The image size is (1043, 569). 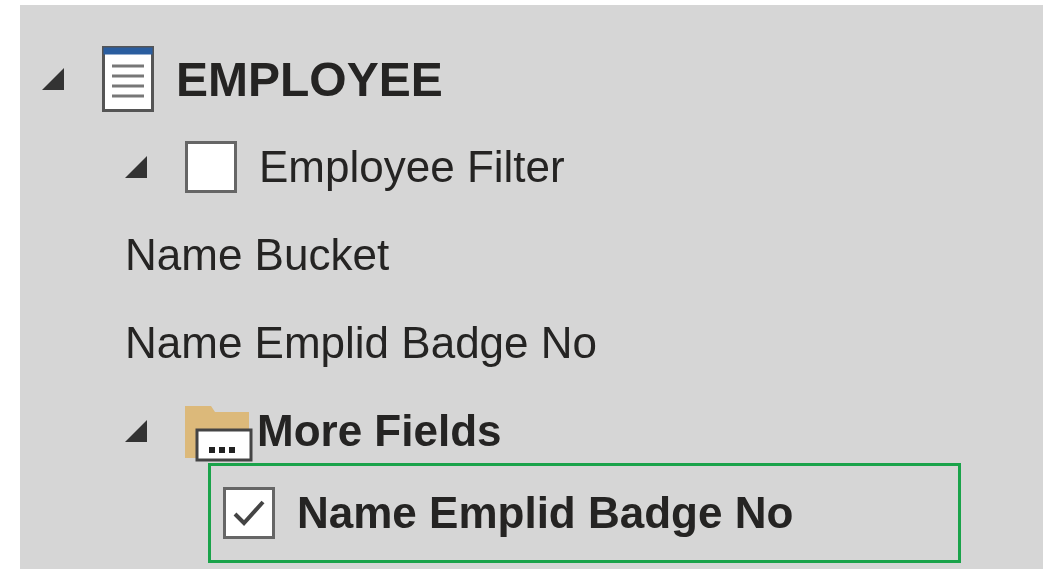 I want to click on field-label: More Fields, so click(x=379, y=431).